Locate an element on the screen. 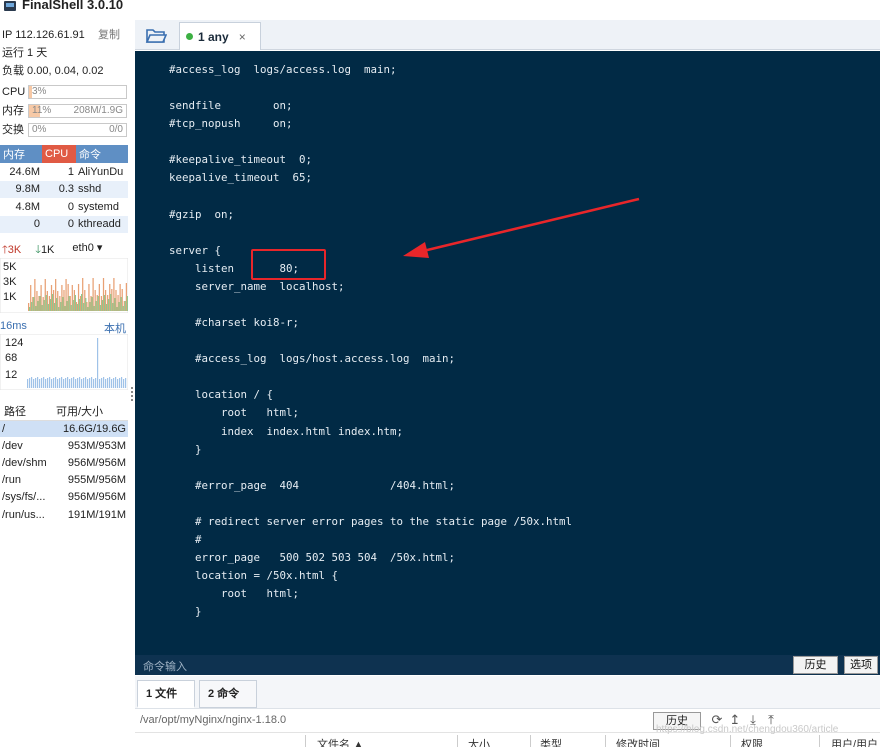  ip-address: IP 112.126.61.91 is located at coordinates (43, 35).